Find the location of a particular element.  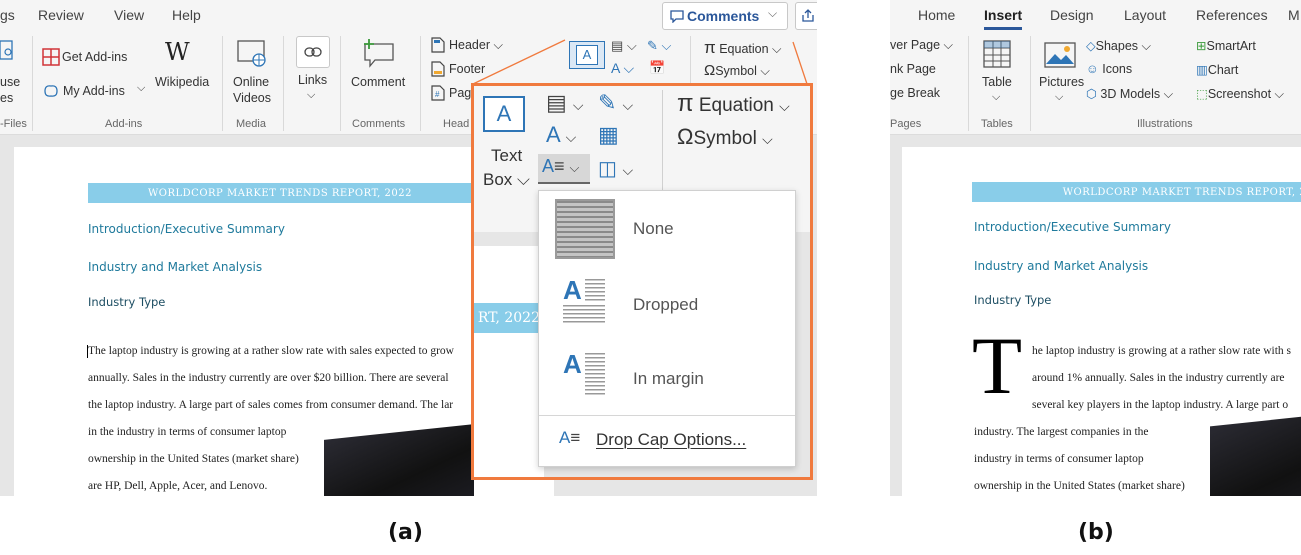

pictures-button: Pictures is located at coordinates (1061, 82).